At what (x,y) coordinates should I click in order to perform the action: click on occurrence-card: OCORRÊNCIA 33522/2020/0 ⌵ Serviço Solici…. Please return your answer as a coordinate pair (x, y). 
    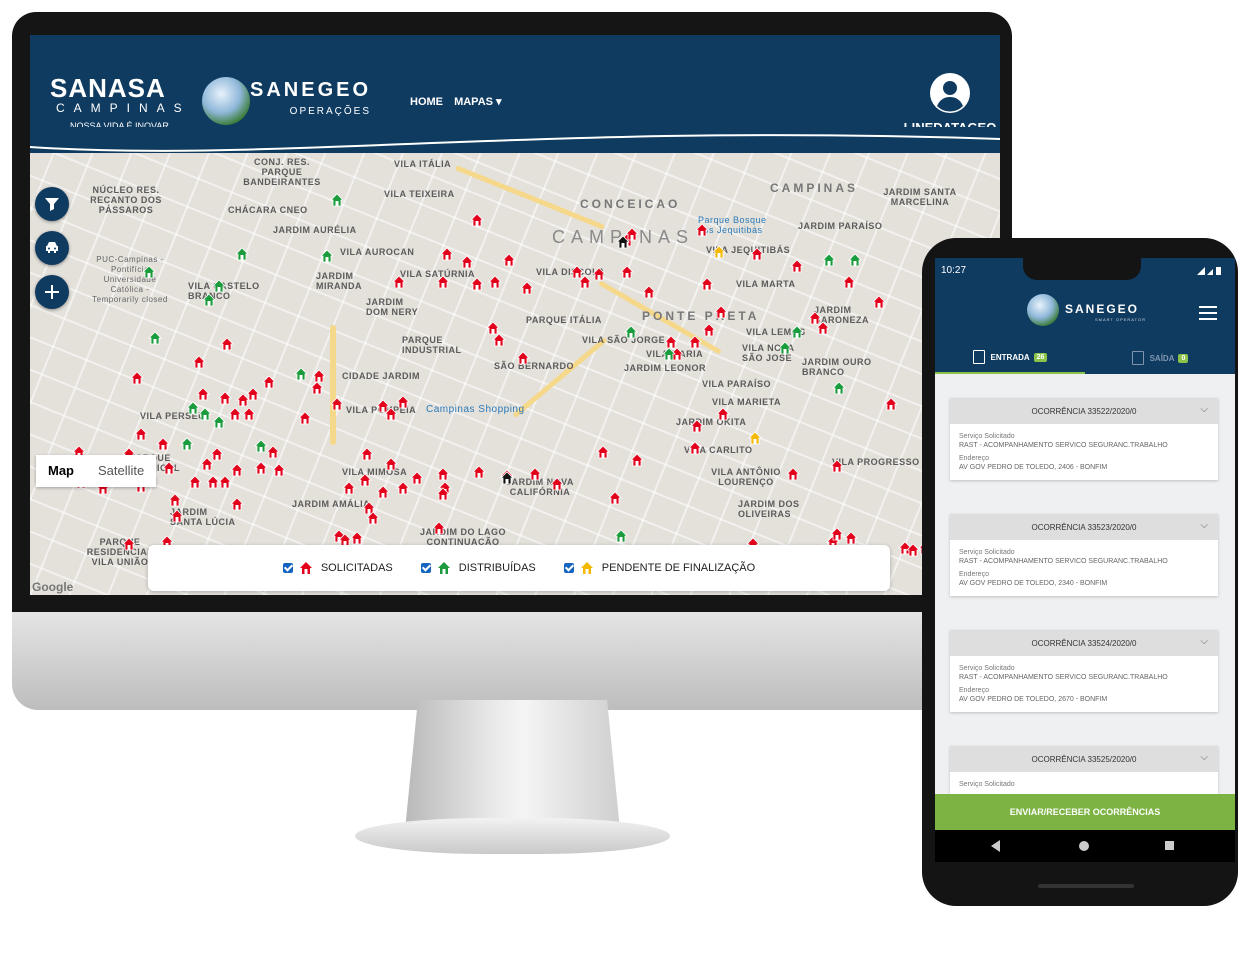
    Looking at the image, I should click on (1084, 439).